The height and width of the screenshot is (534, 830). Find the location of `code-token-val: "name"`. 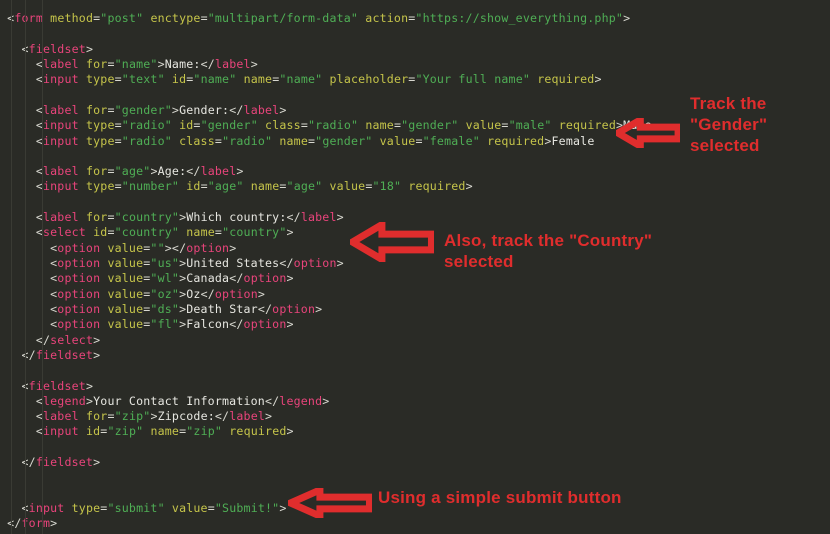

code-token-val: "name" is located at coordinates (301, 79).